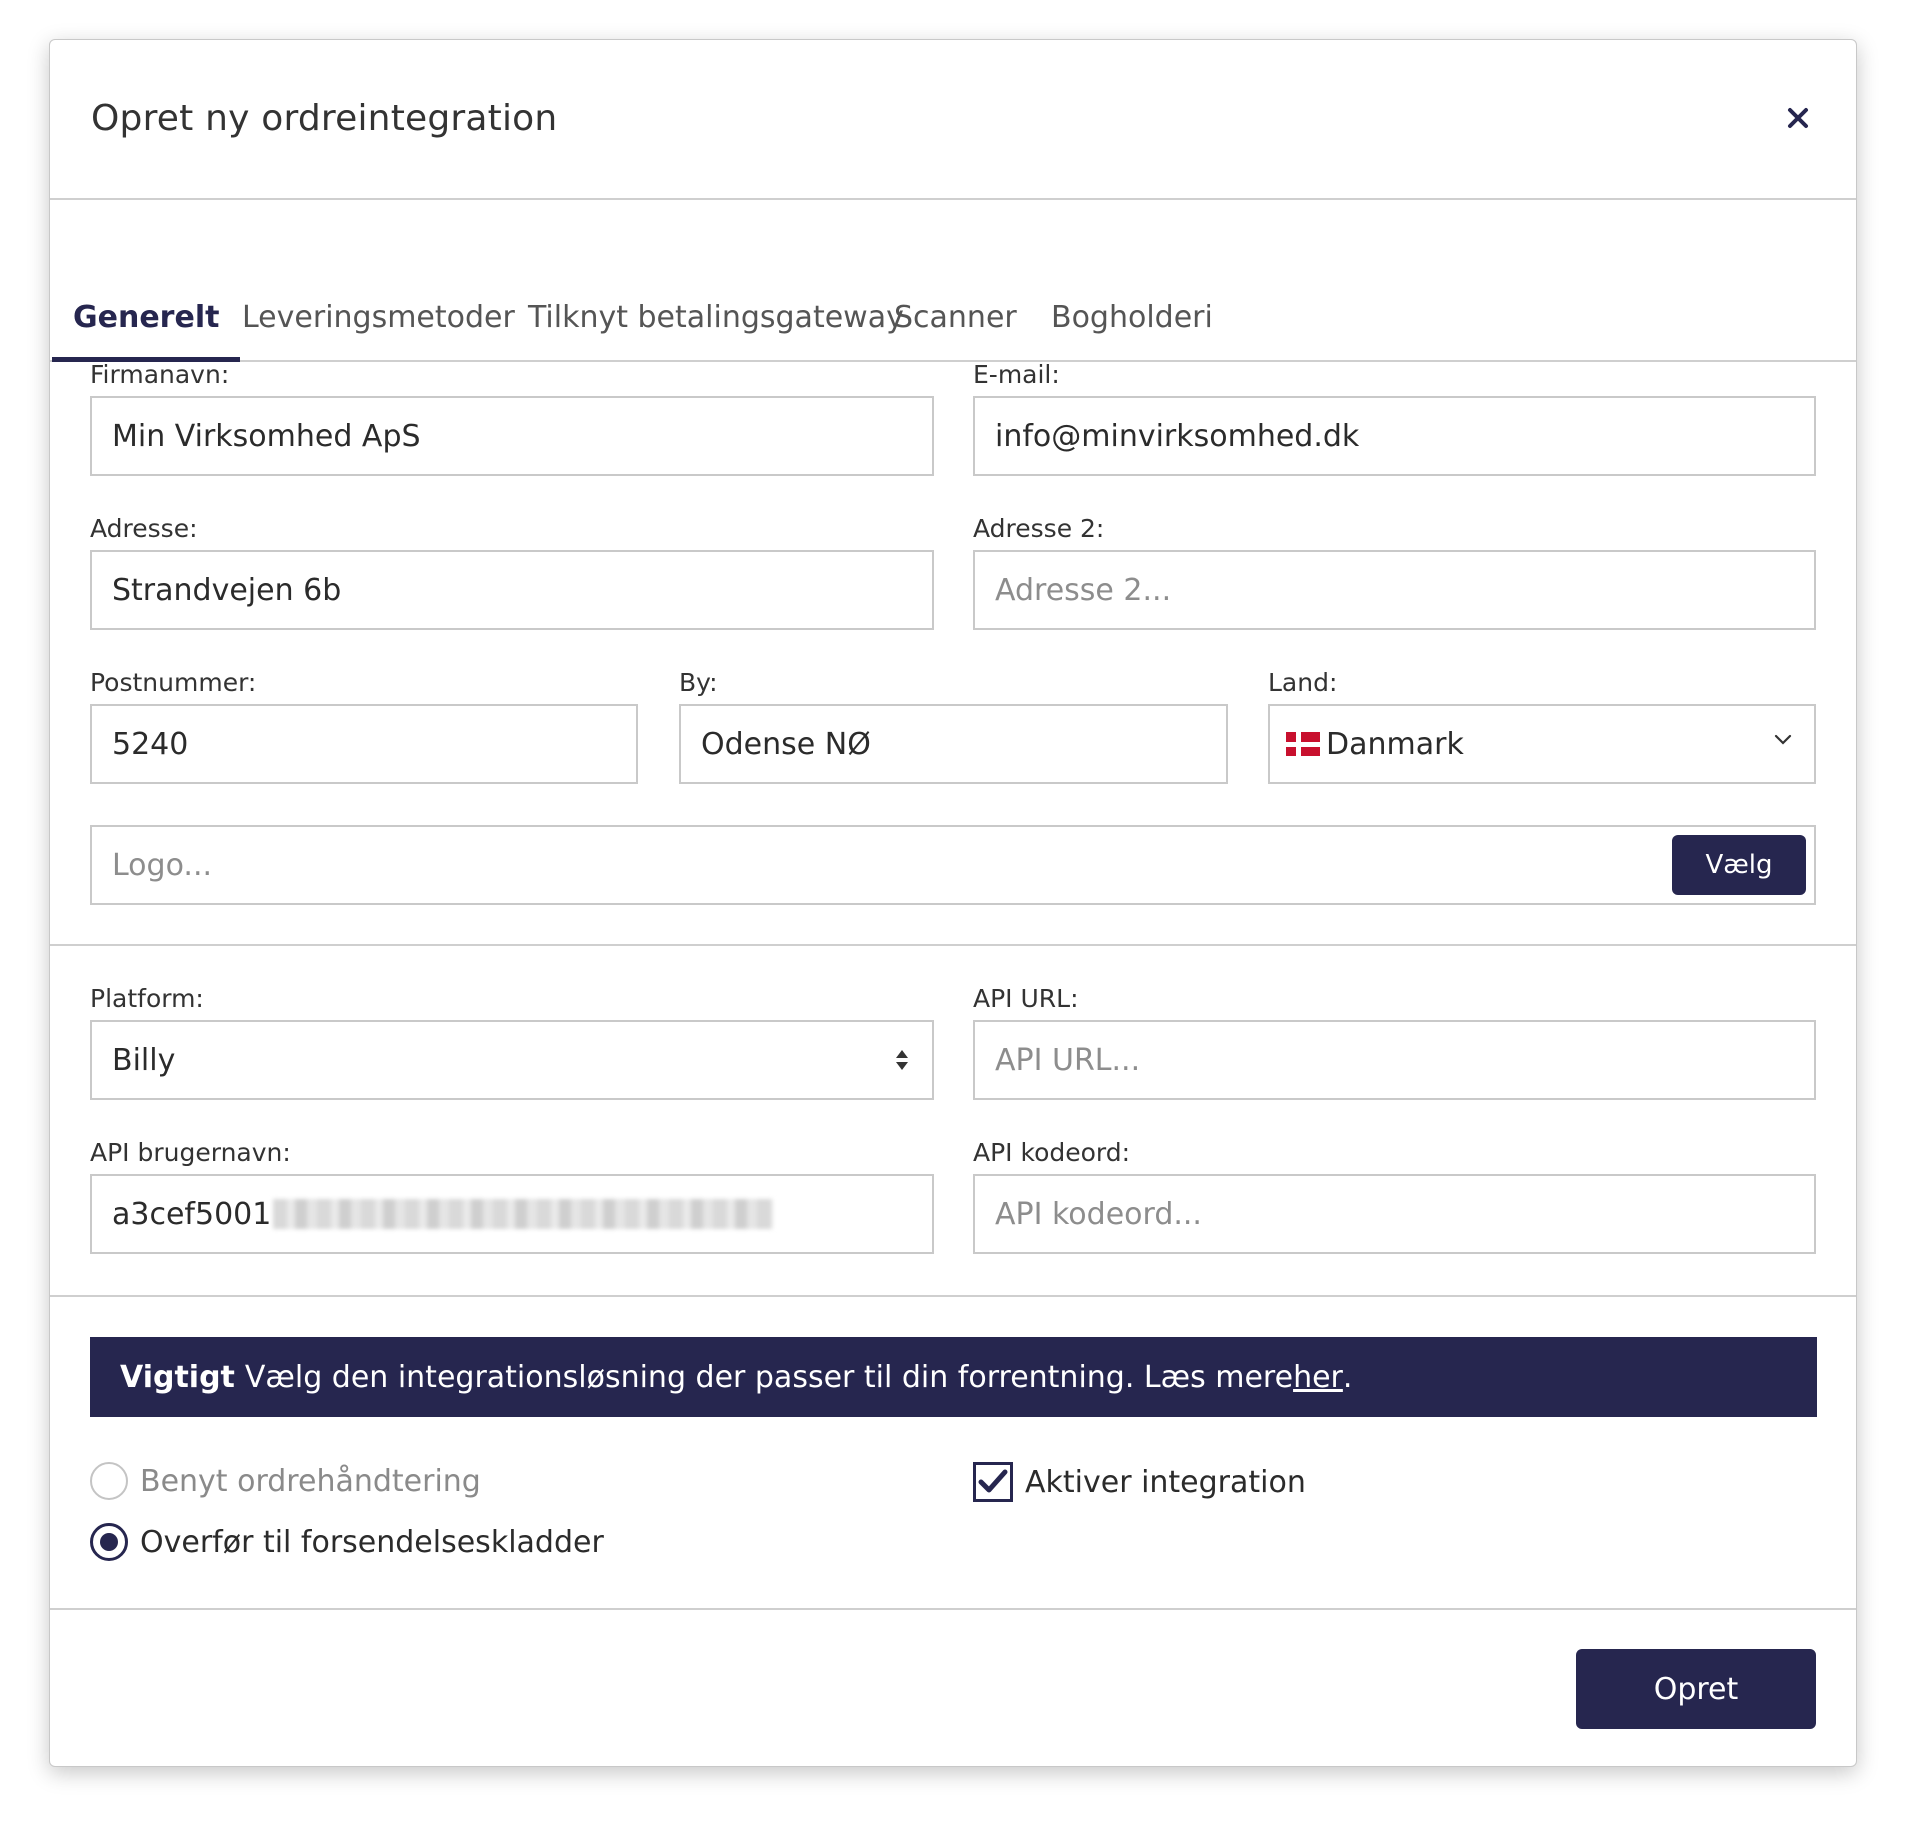 The width and height of the screenshot is (1908, 1834). I want to click on tab-leveringsmetoder: Leveringsmetoder, so click(378, 331).